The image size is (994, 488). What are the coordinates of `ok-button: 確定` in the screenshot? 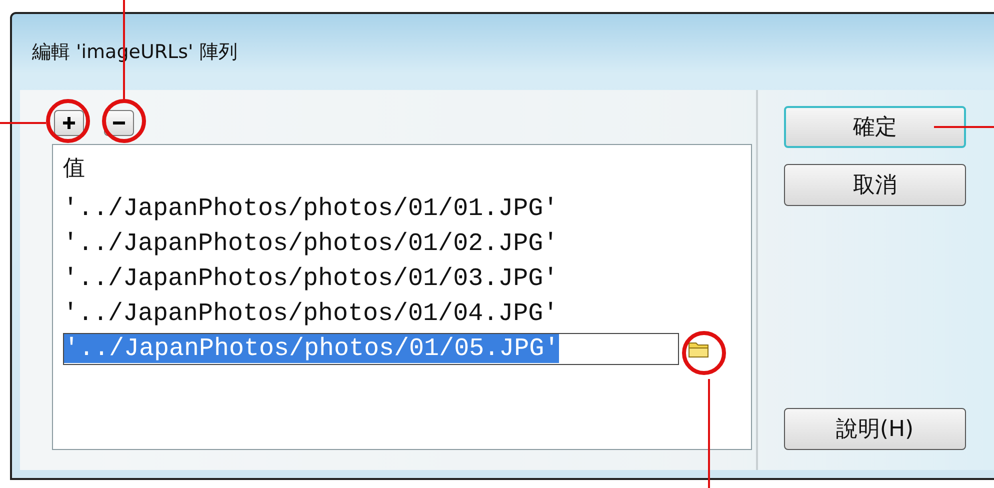 It's located at (875, 127).